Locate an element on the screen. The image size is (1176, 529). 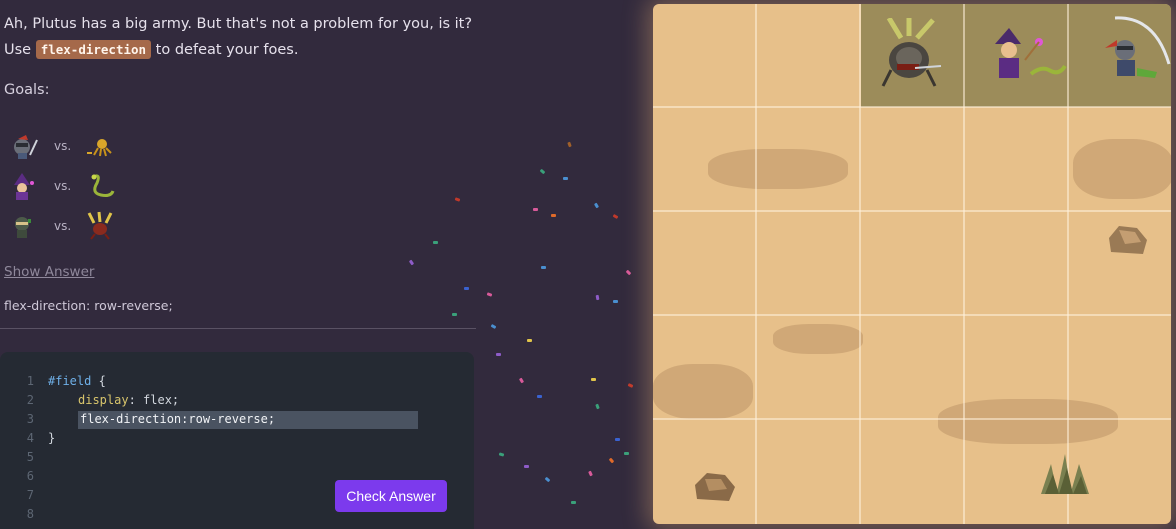
goals-title: Goals: is located at coordinates (27, 90).